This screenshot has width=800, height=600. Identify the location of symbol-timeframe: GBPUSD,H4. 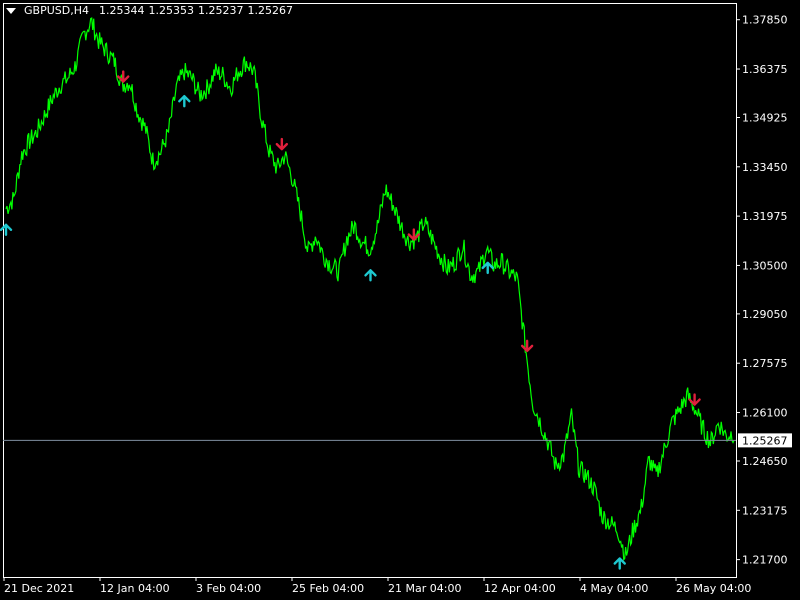
(56, 10).